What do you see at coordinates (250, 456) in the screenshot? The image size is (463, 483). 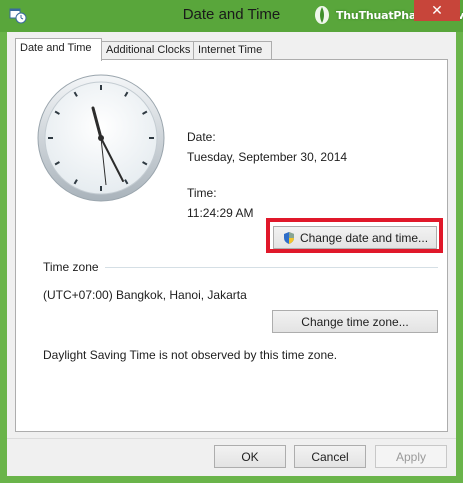 I see `ok-button: OK` at bounding box center [250, 456].